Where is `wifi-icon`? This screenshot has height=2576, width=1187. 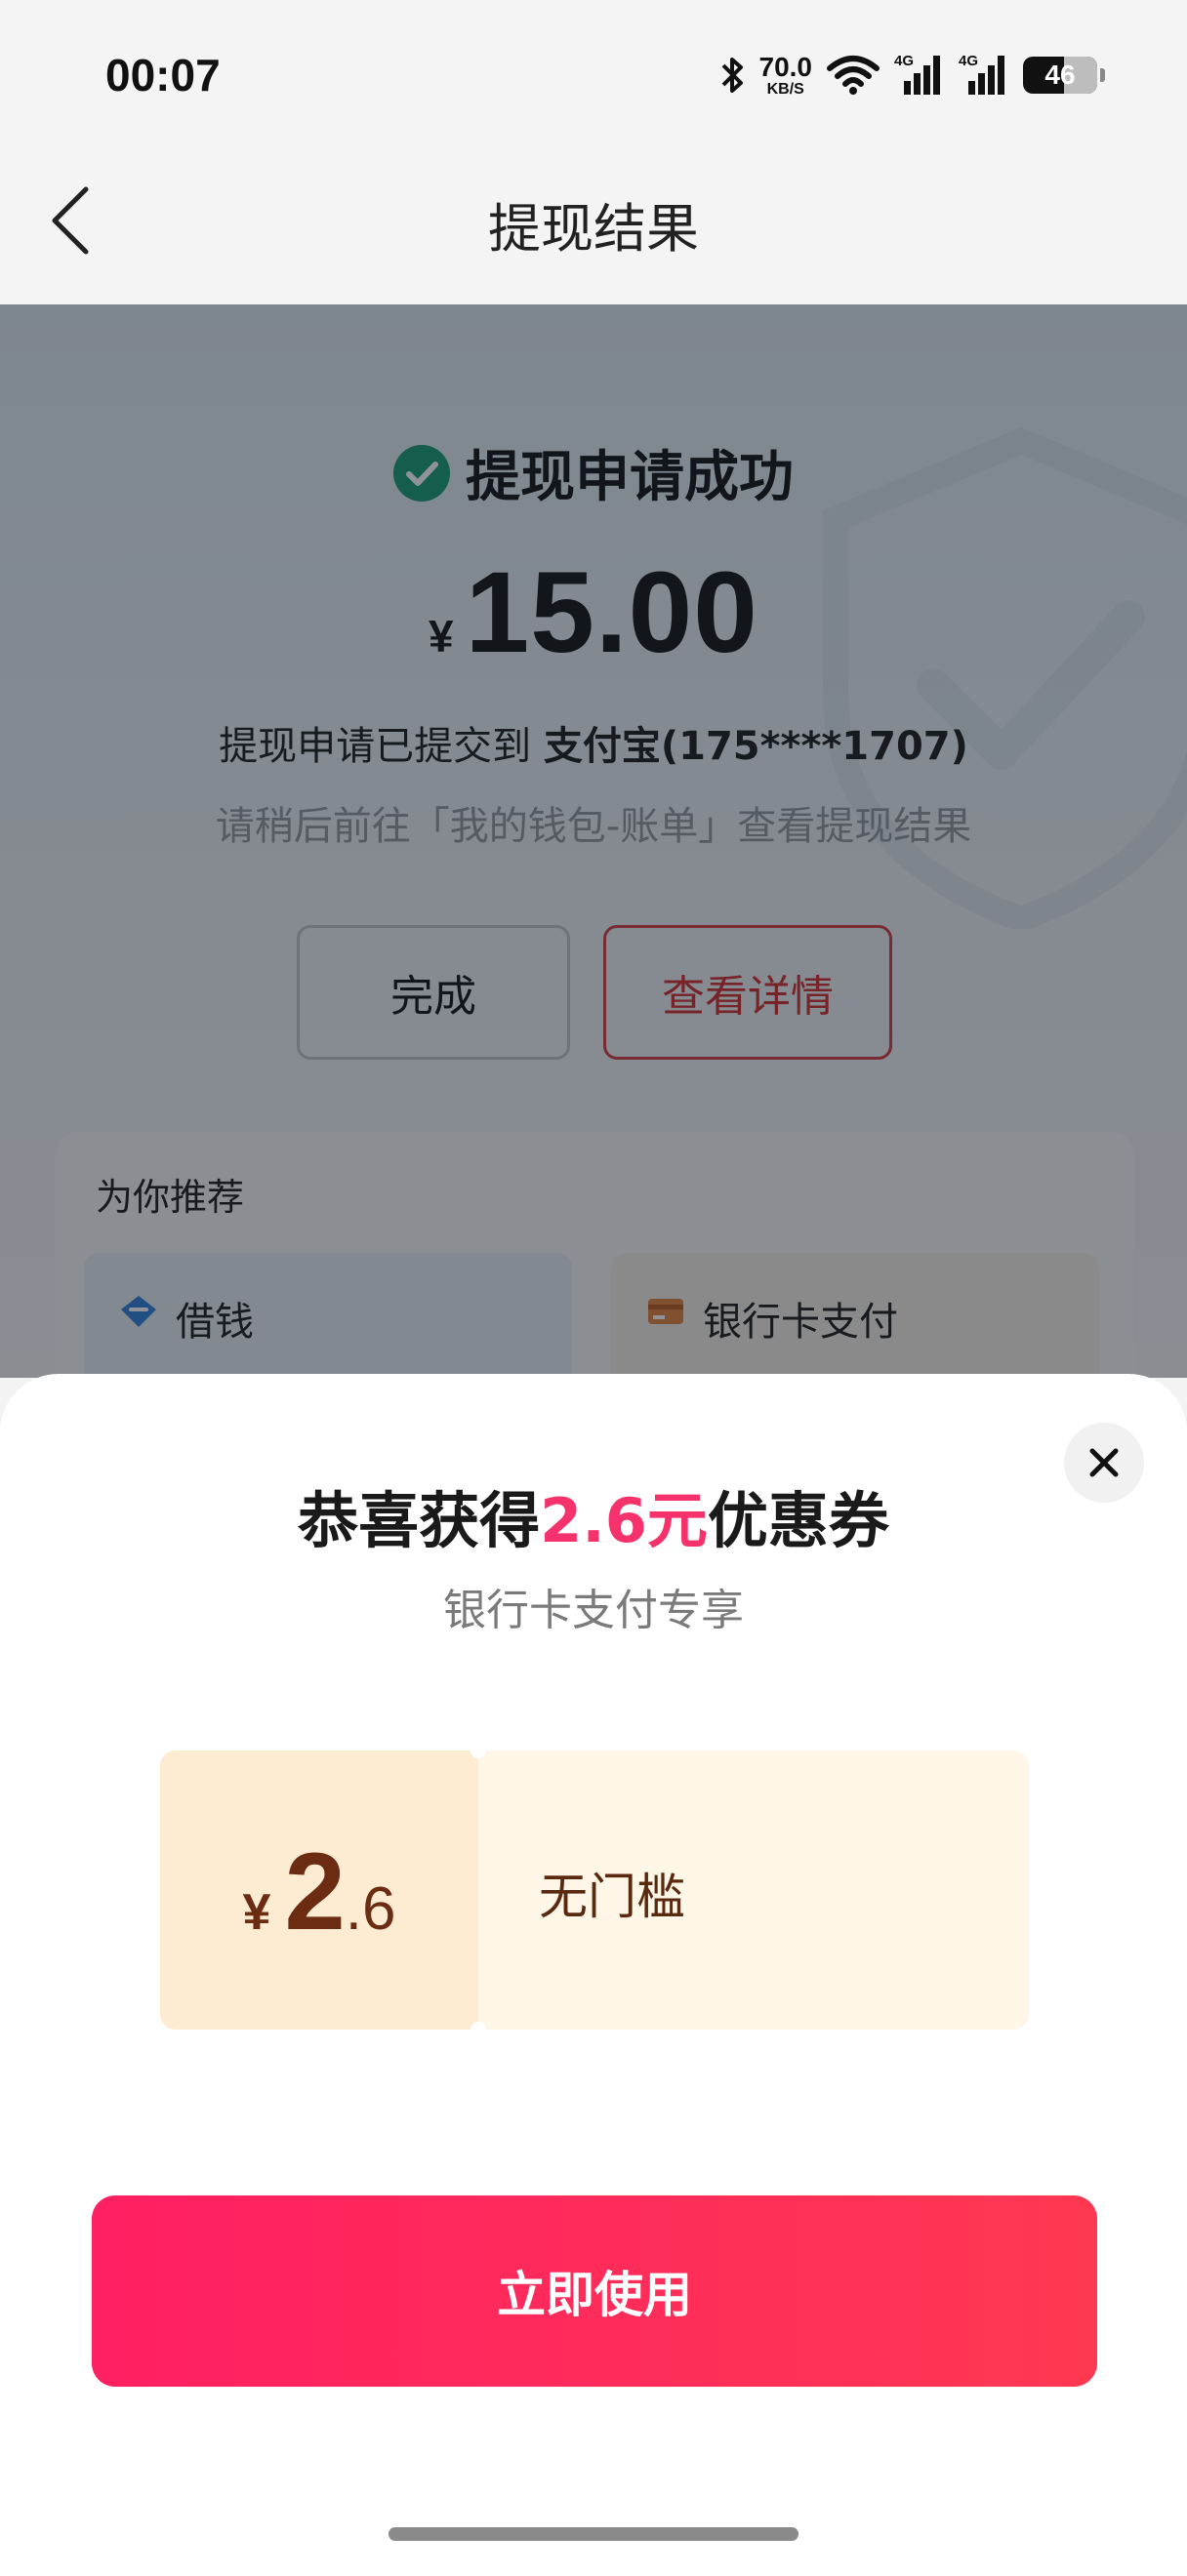
wifi-icon is located at coordinates (853, 75).